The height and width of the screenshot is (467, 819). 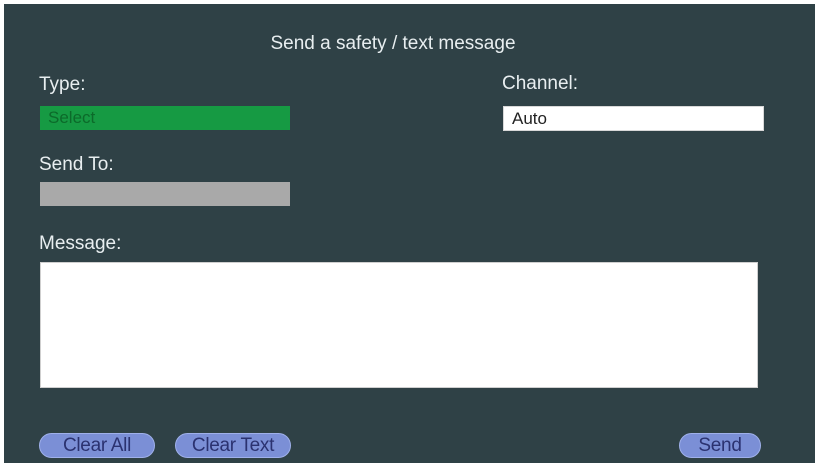 I want to click on send-to-label: Send To:, so click(x=76, y=164).